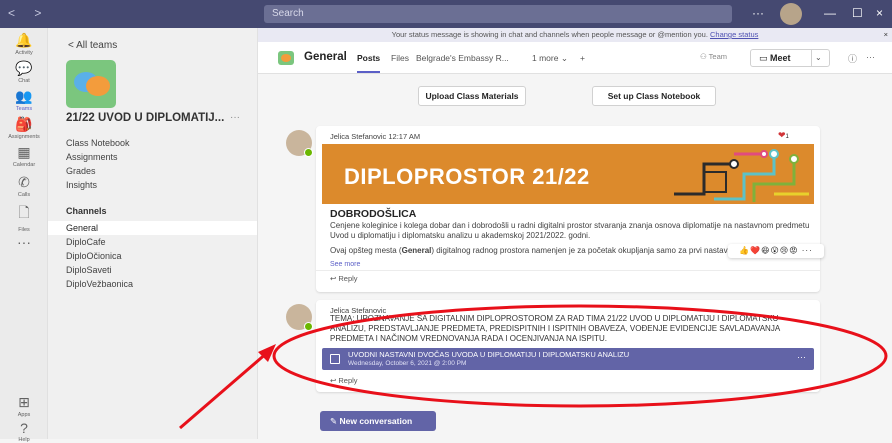  What do you see at coordinates (857, 13) in the screenshot?
I see `maximize-icon: ☐` at bounding box center [857, 13].